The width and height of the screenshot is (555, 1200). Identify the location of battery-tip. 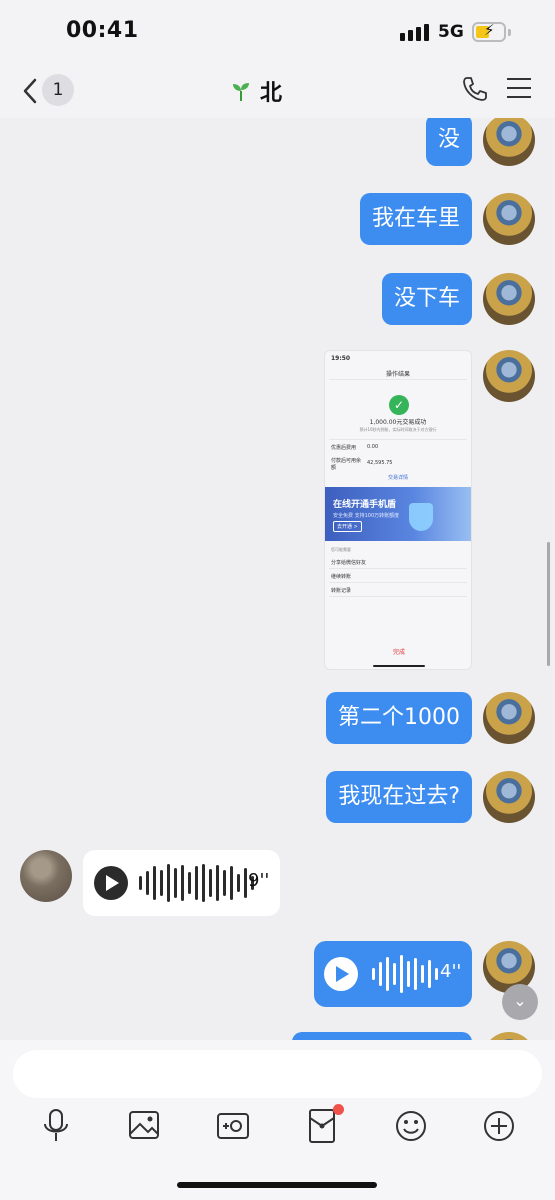
(509, 32).